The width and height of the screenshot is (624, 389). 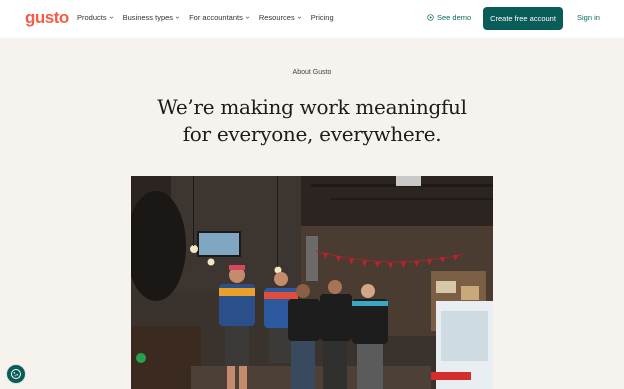 I want to click on nav-item-label: Pricing, so click(x=322, y=17).